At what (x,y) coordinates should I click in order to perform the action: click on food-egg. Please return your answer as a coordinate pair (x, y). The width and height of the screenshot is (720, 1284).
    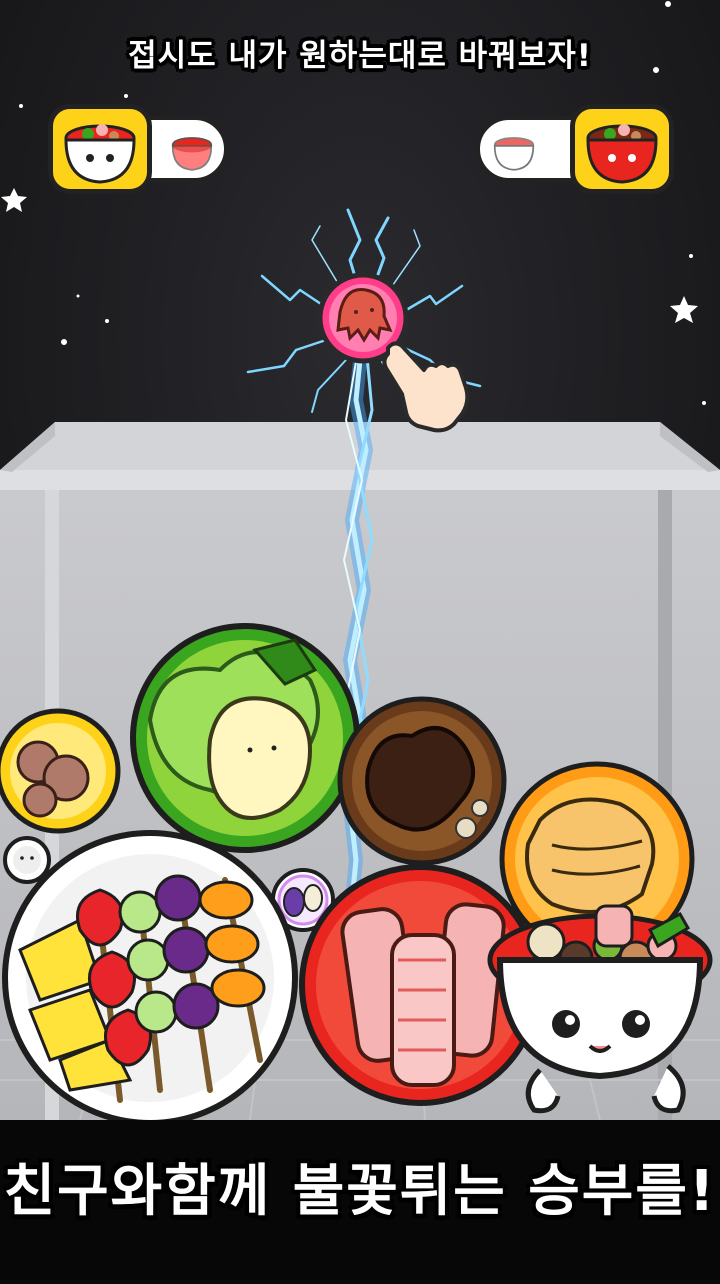
    Looking at the image, I should click on (27, 860).